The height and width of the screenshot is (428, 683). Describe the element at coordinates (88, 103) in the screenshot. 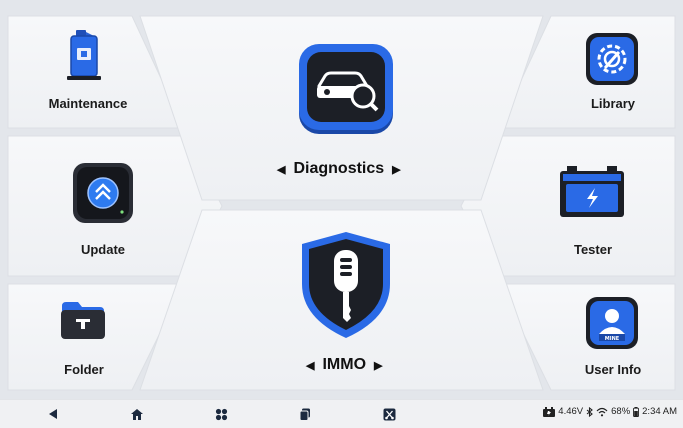

I see `maintenance-label: Maintenance` at that location.